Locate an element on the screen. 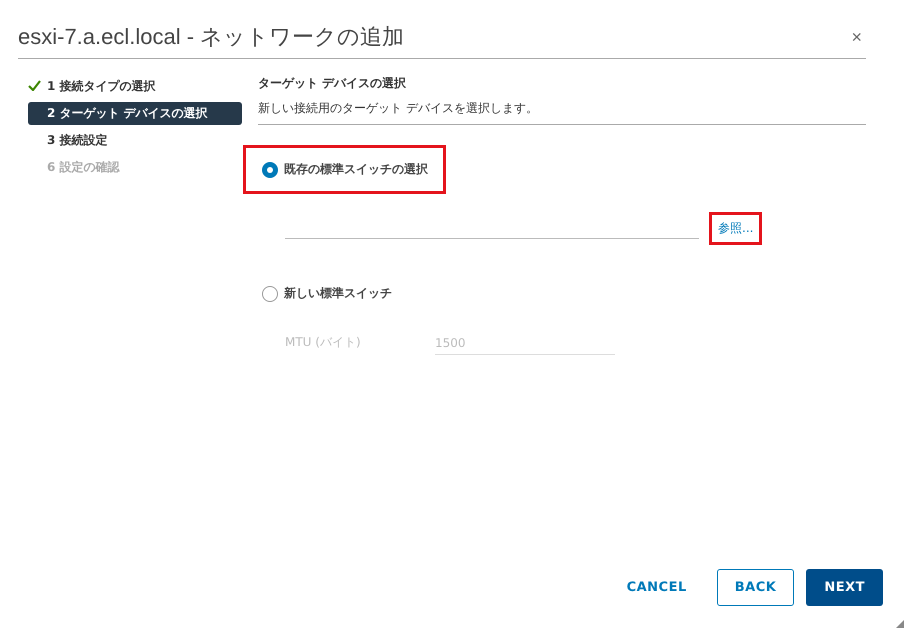  radio-option: 既存の標準スイッチの選択 is located at coordinates (344, 169).